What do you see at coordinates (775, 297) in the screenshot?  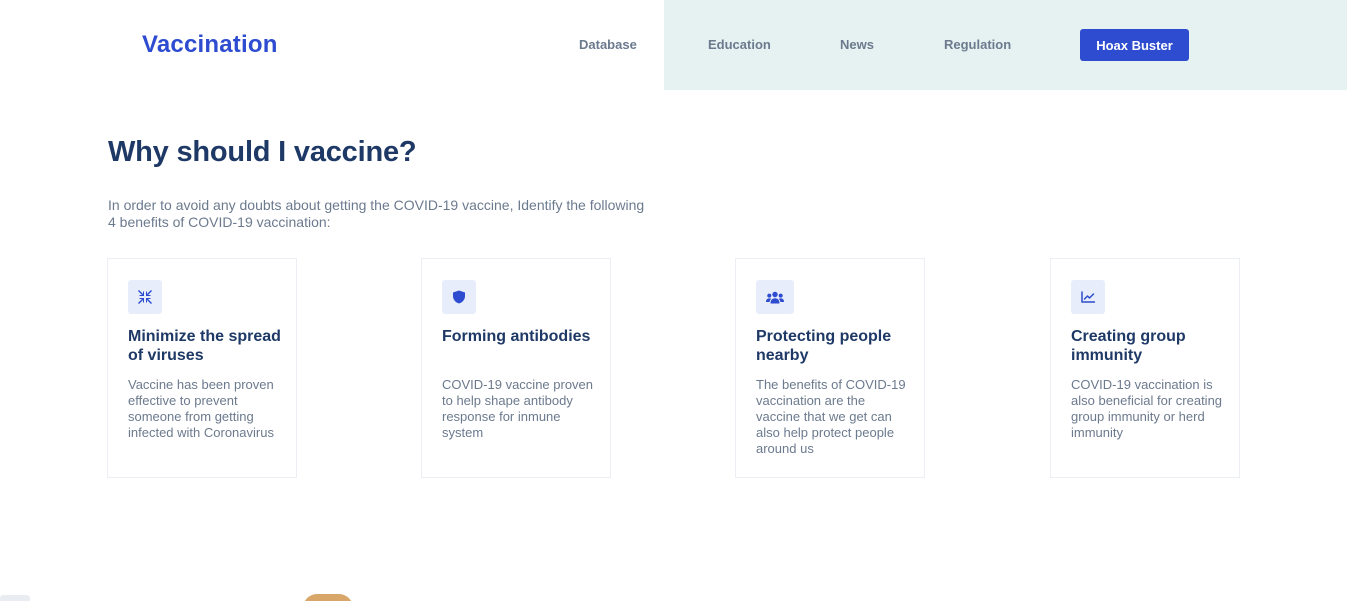 I see `users-icon` at bounding box center [775, 297].